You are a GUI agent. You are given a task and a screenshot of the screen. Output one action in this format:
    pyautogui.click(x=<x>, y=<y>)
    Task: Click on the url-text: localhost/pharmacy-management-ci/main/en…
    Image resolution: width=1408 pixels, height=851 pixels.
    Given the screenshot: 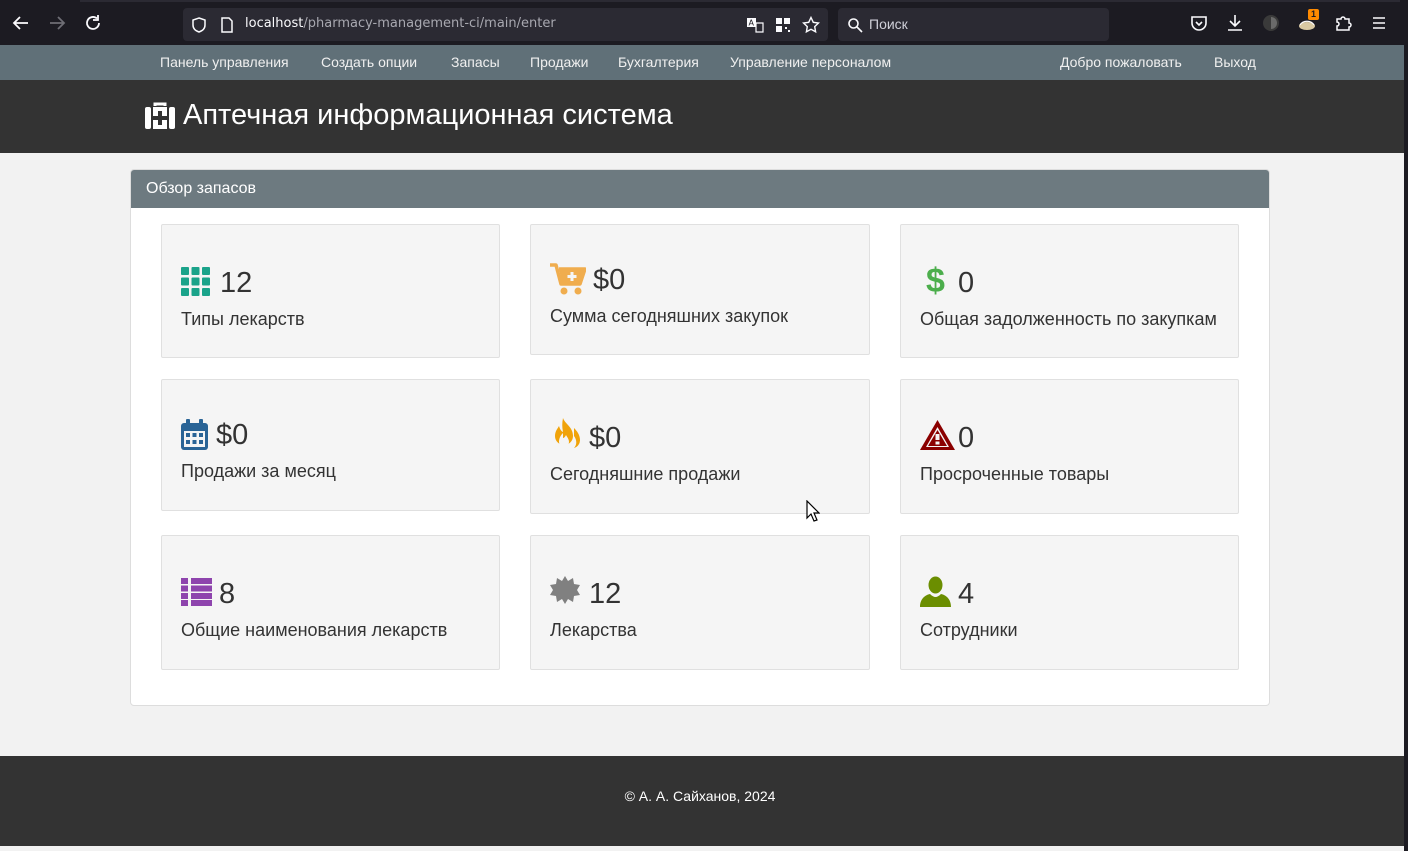 What is the action you would take?
    pyautogui.click(x=400, y=23)
    